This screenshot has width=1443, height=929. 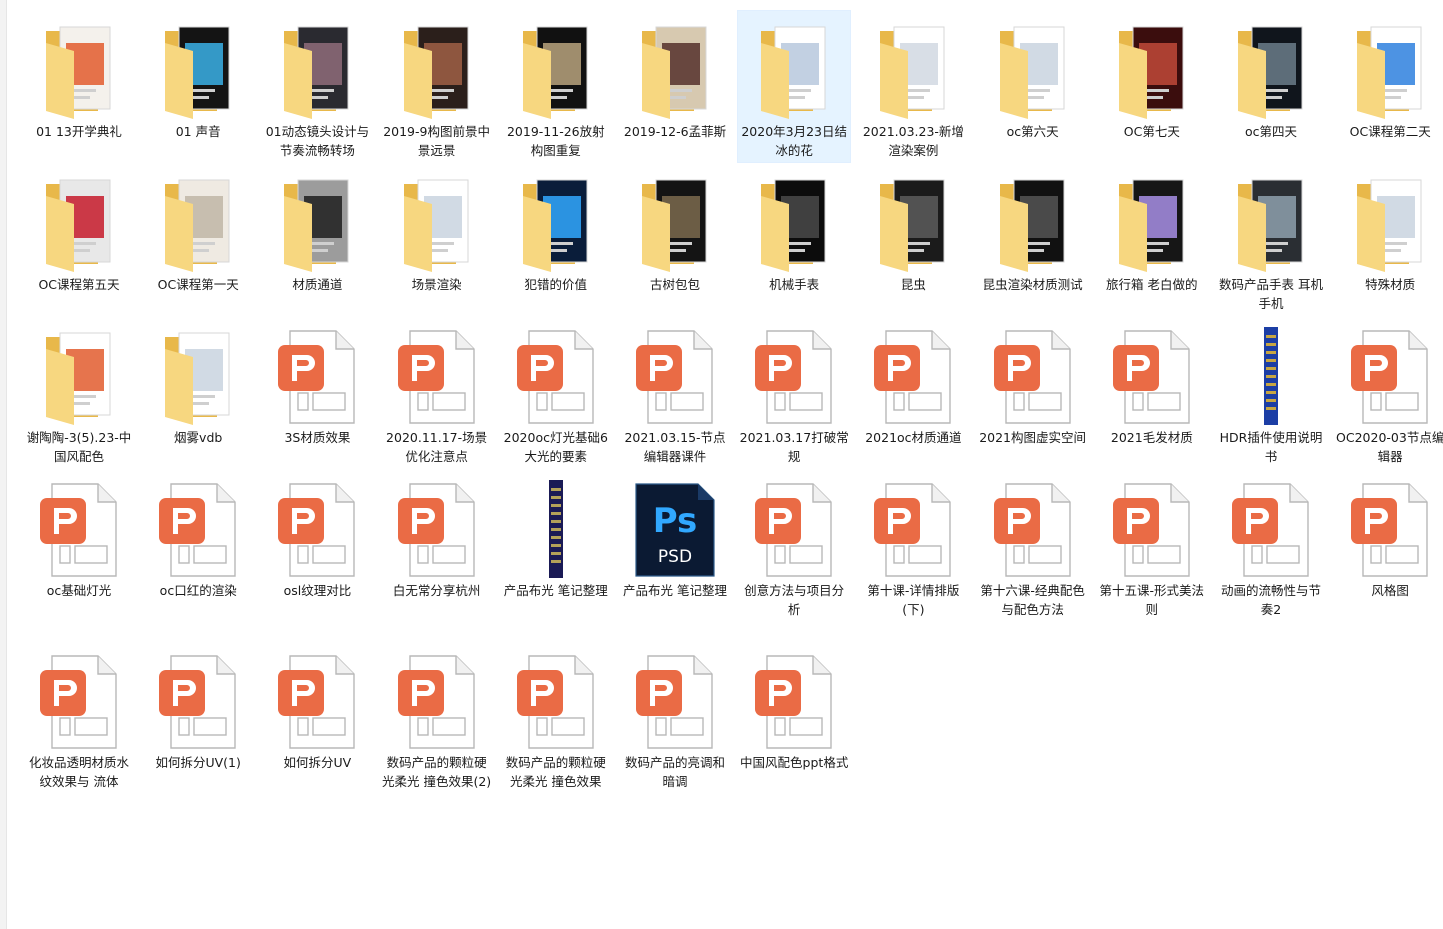 What do you see at coordinates (79, 392) in the screenshot?
I see `folder-item: 谢陶陶-3(5).23-中国风配色` at bounding box center [79, 392].